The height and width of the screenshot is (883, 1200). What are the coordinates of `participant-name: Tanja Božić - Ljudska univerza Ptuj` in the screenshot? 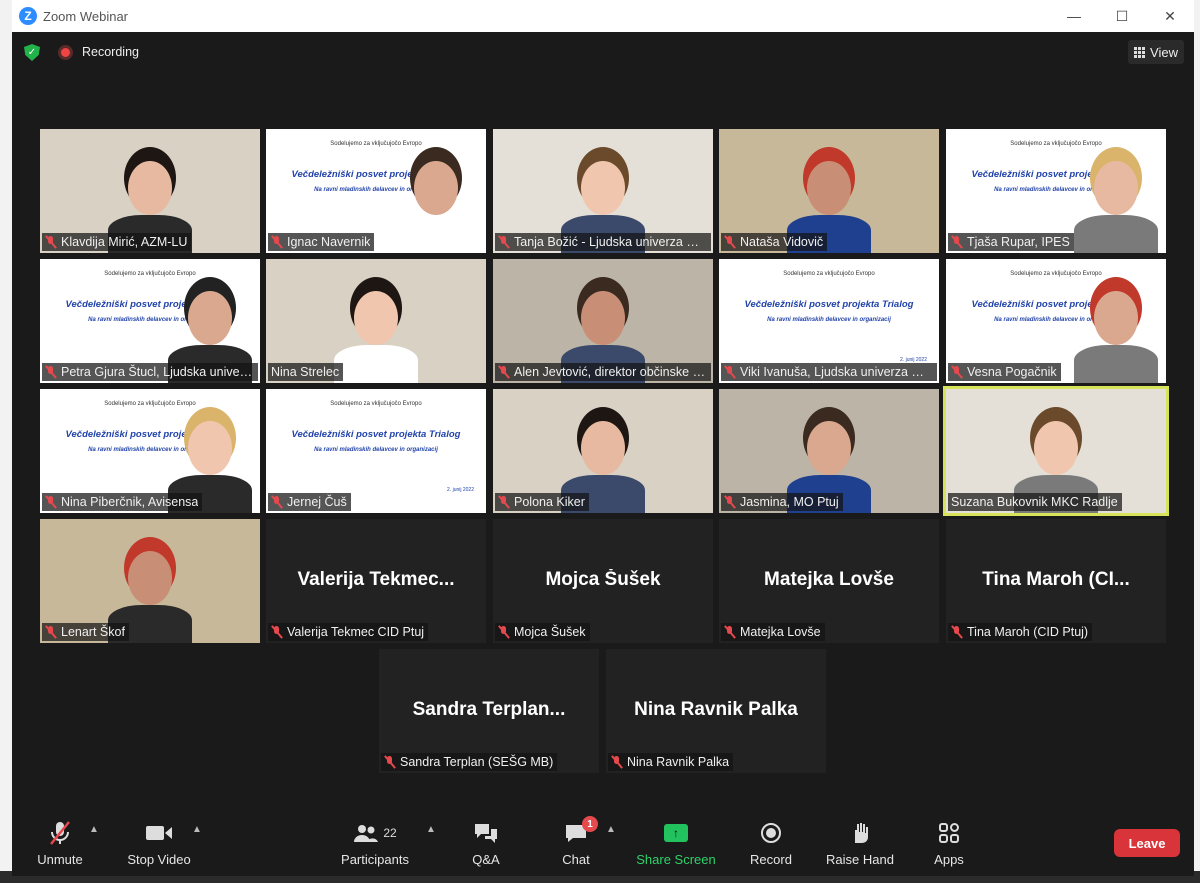 It's located at (610, 242).